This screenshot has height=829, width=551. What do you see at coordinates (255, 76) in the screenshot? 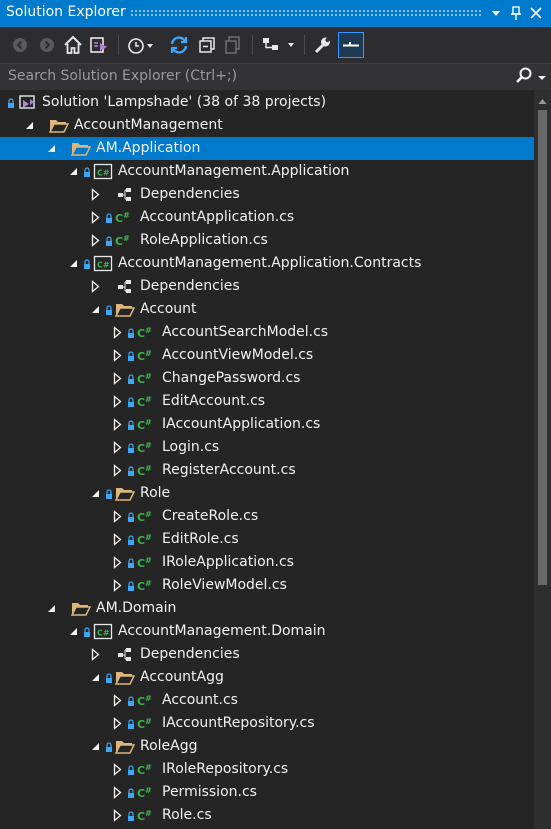
I see `search-input` at bounding box center [255, 76].